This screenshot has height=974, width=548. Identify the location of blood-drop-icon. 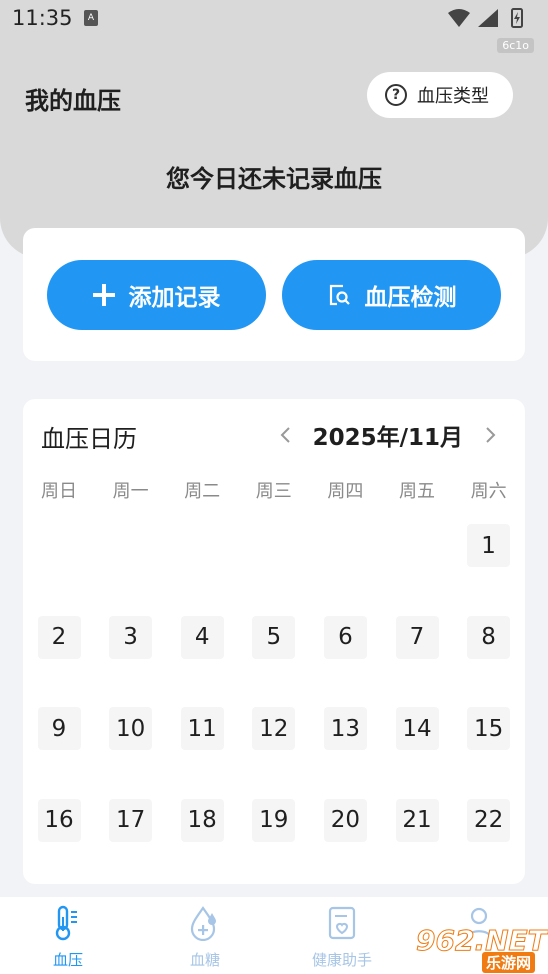
(205, 925).